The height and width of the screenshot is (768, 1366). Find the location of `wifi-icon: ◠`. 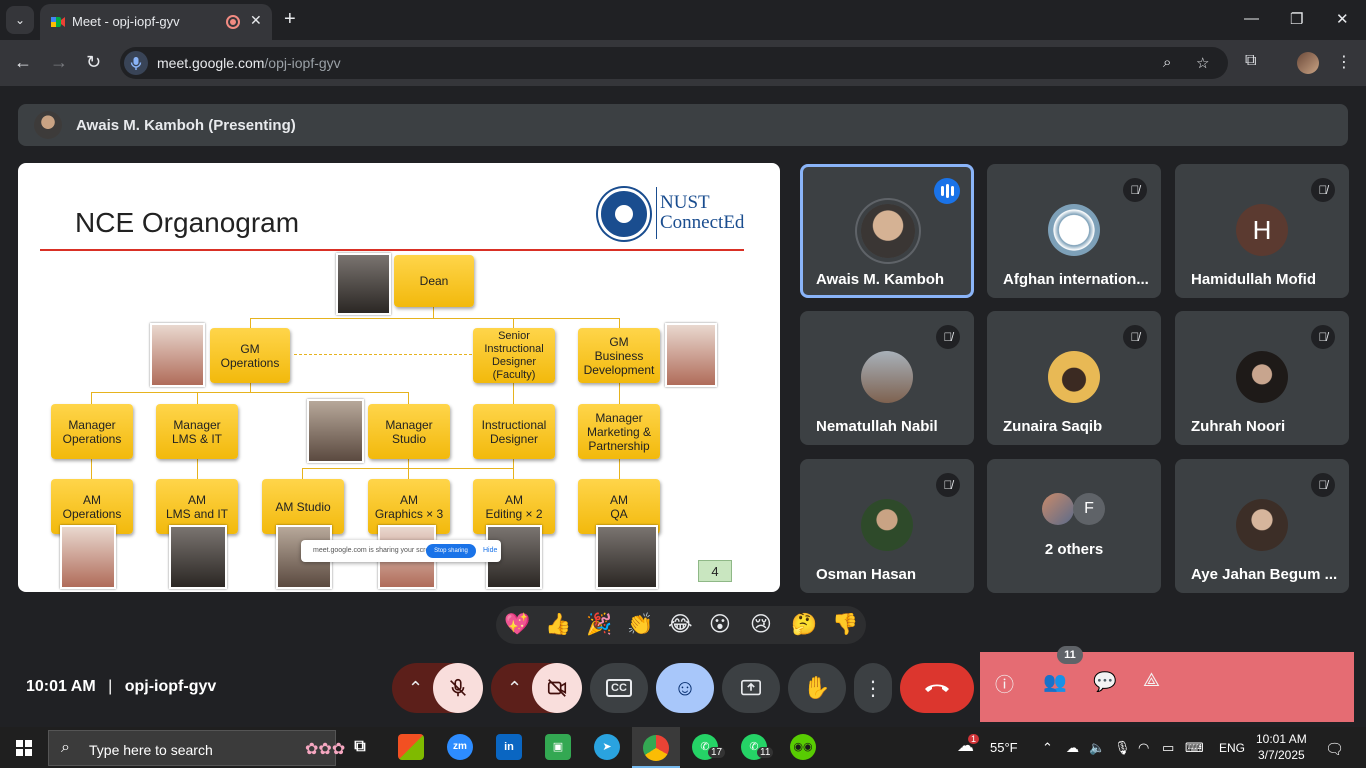

wifi-icon: ◠ is located at coordinates (1143, 748).